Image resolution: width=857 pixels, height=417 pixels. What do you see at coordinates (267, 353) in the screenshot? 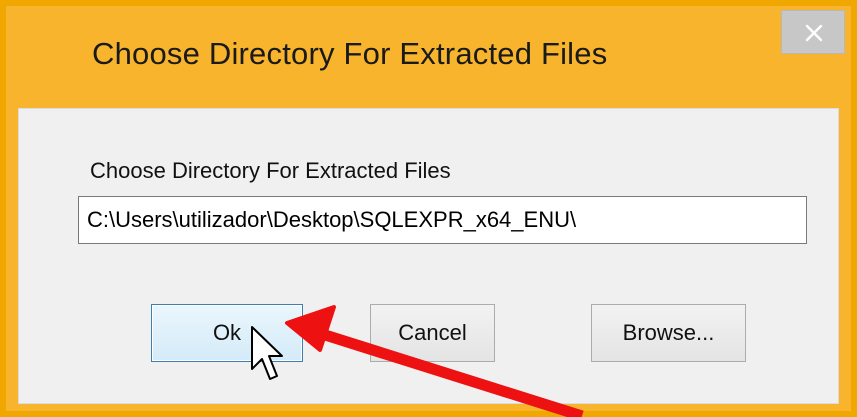
I see `mouse-pointer-icon` at bounding box center [267, 353].